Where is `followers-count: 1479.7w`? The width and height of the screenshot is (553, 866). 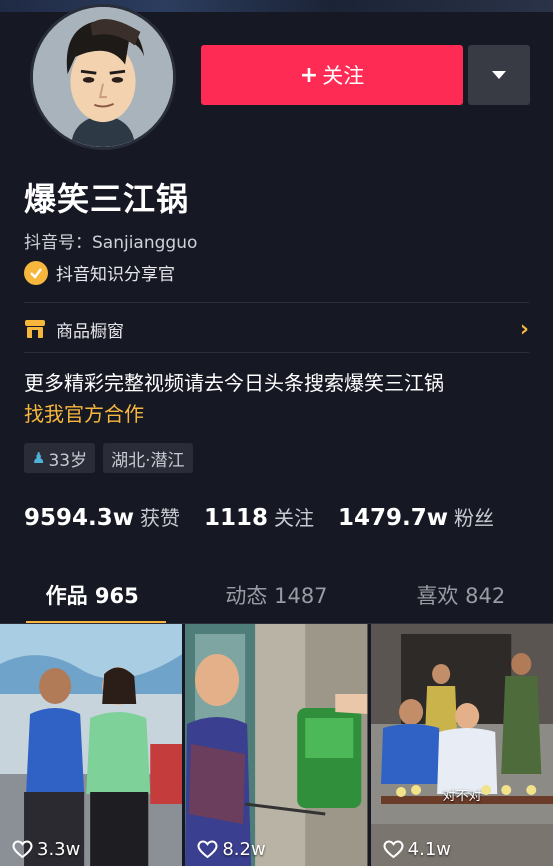
followers-count: 1479.7w is located at coordinates (393, 518).